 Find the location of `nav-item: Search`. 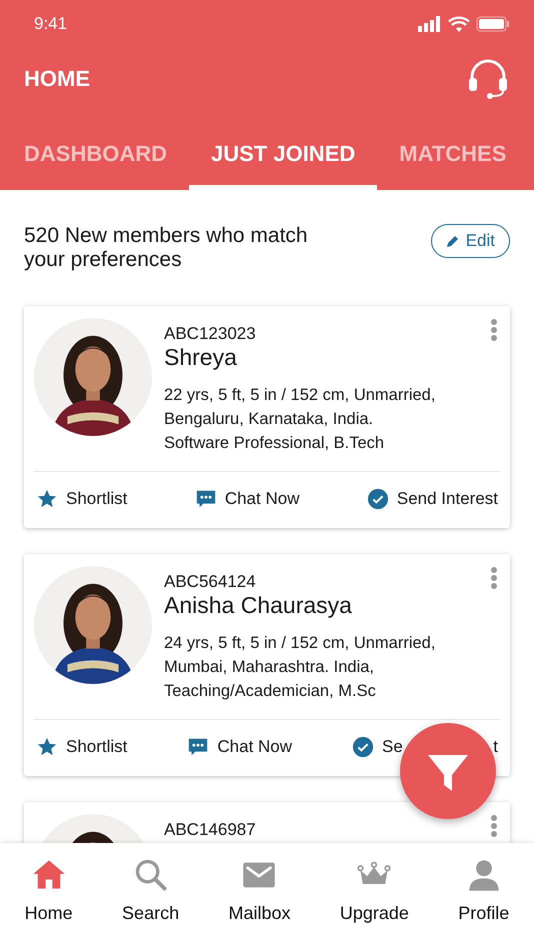

nav-item: Search is located at coordinates (151, 890).